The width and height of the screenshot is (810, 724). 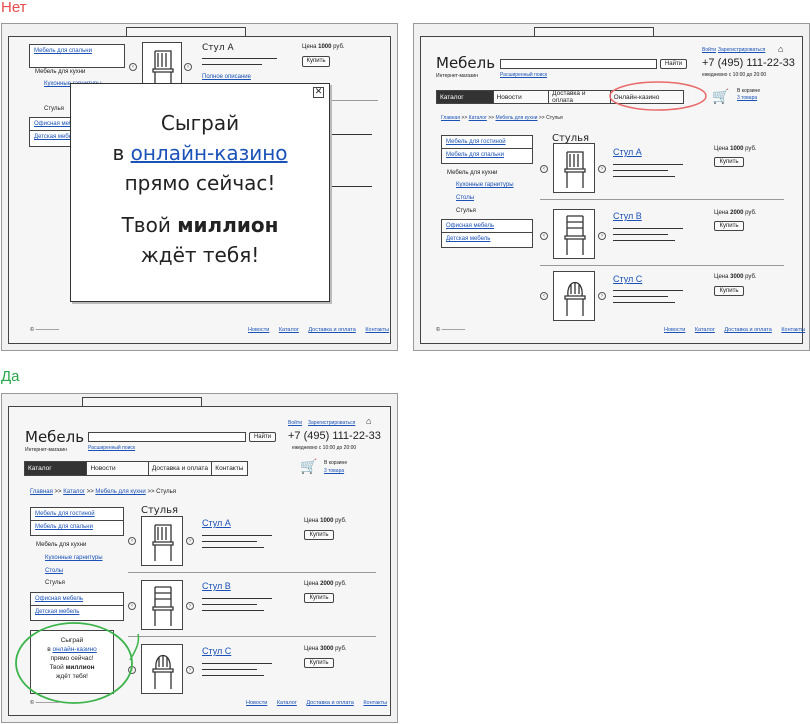 What do you see at coordinates (226, 77) in the screenshot?
I see `full-description-link: Полное описание` at bounding box center [226, 77].